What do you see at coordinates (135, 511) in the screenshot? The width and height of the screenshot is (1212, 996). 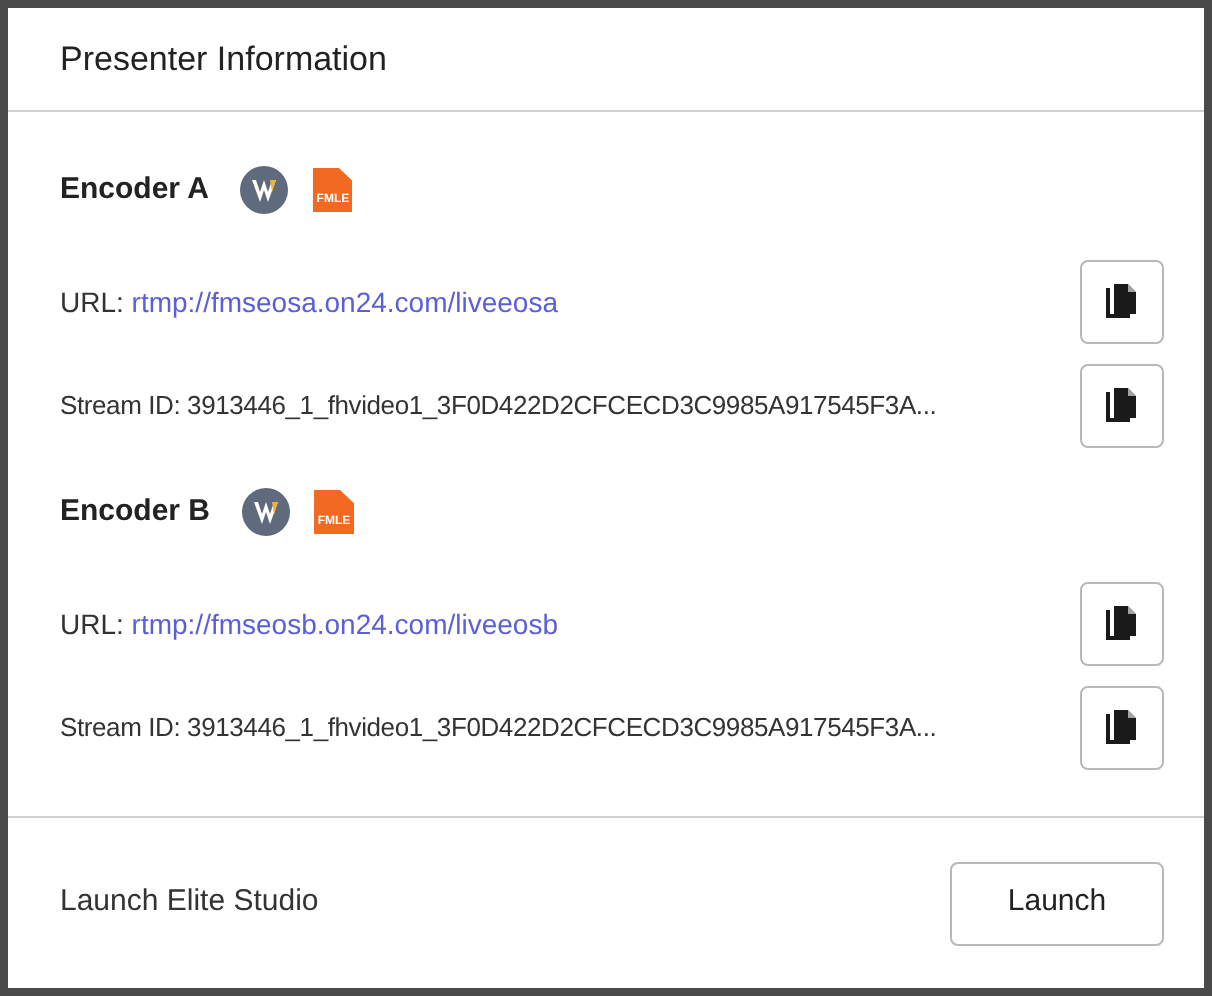 I see `encoder-title: Encoder B` at bounding box center [135, 511].